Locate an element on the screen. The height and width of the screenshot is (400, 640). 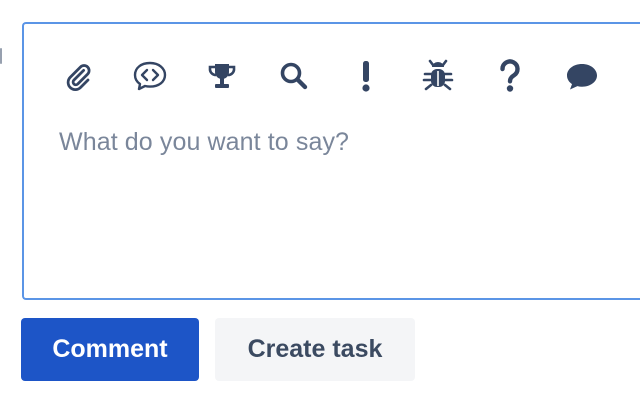
code-bubble-icon is located at coordinates (150, 76).